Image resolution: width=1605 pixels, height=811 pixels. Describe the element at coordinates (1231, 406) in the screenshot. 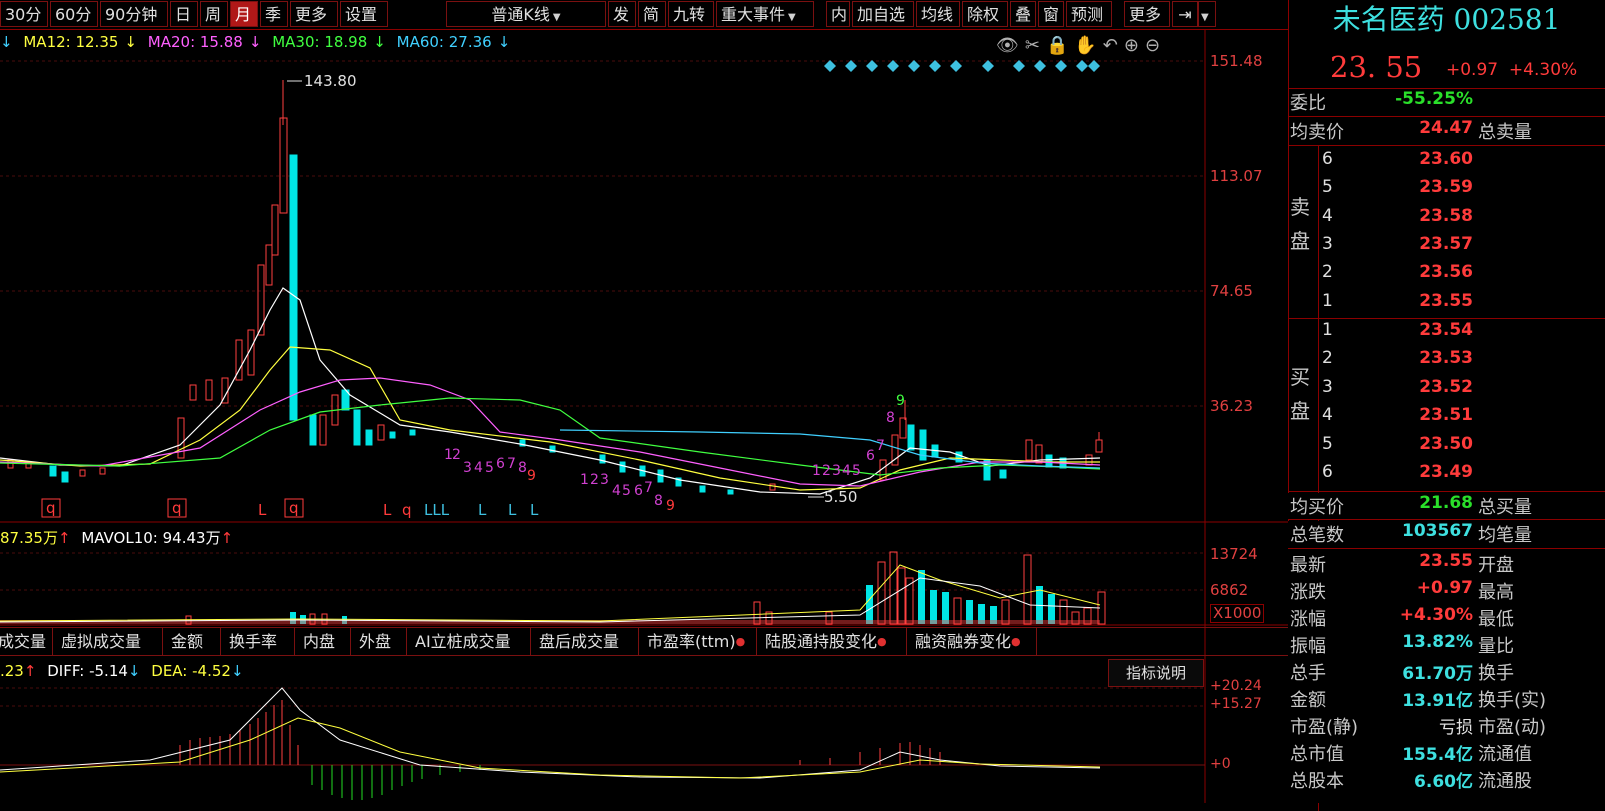

I see `price-axis-label: 36.23` at that location.